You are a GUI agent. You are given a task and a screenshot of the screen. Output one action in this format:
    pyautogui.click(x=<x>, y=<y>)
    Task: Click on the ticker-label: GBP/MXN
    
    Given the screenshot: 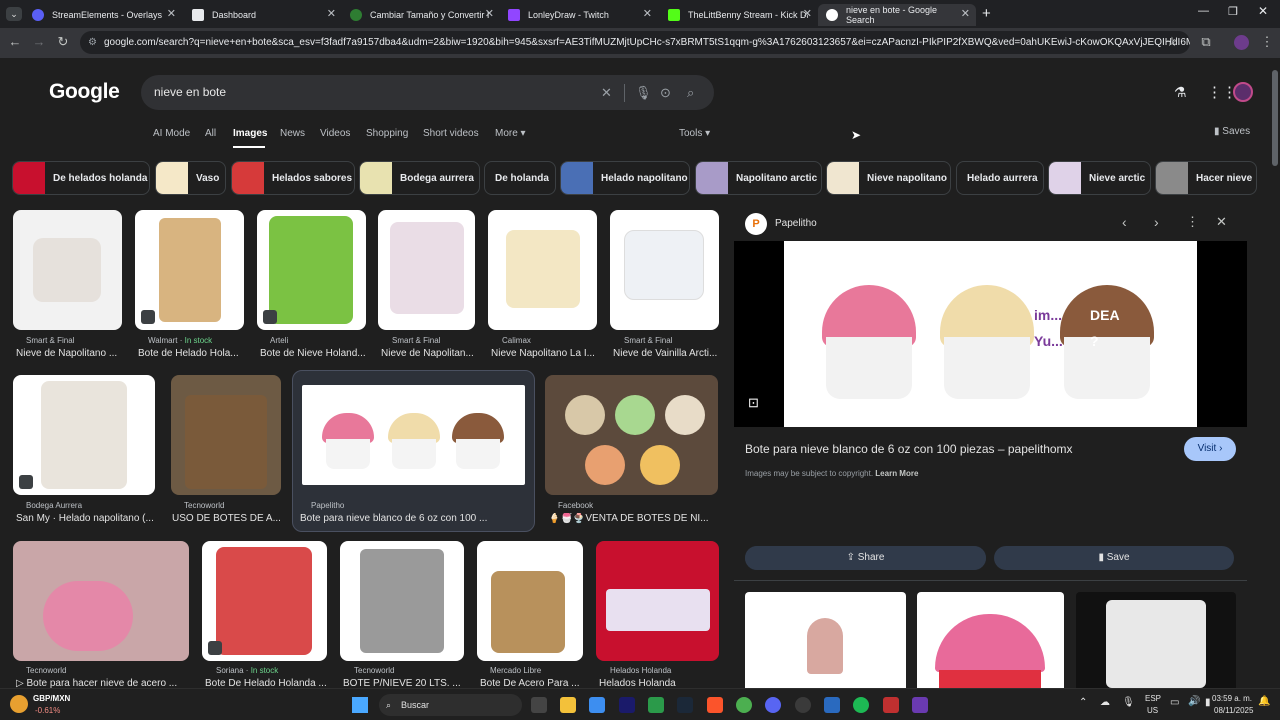 What is the action you would take?
    pyautogui.click(x=51, y=698)
    